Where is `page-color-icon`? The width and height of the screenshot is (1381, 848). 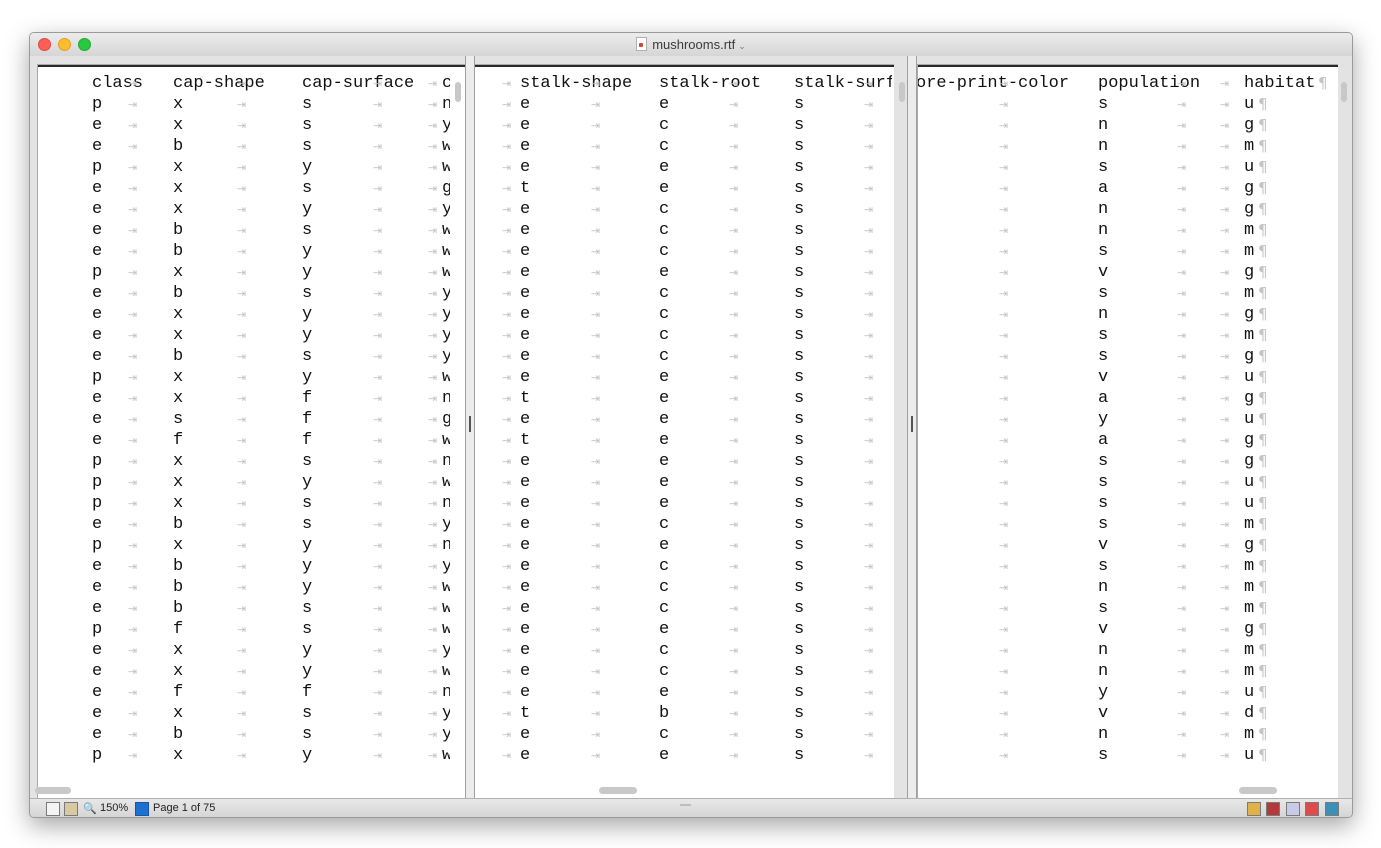 page-color-icon is located at coordinates (1312, 809).